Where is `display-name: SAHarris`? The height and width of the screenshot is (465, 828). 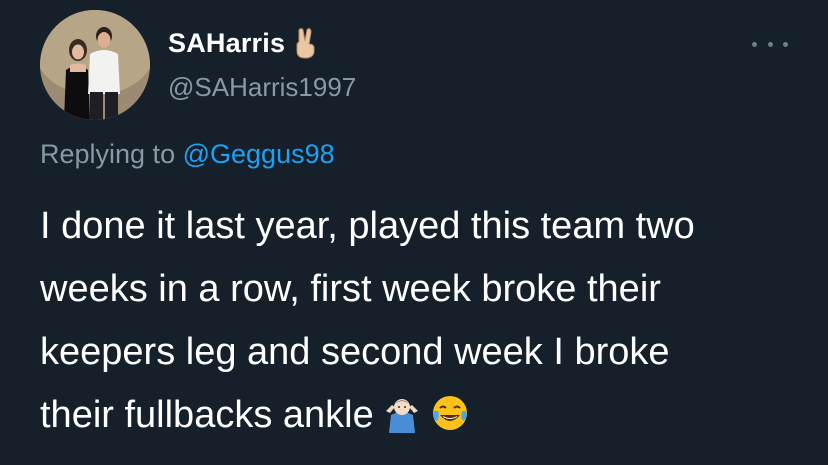 display-name: SAHarris is located at coordinates (226, 43).